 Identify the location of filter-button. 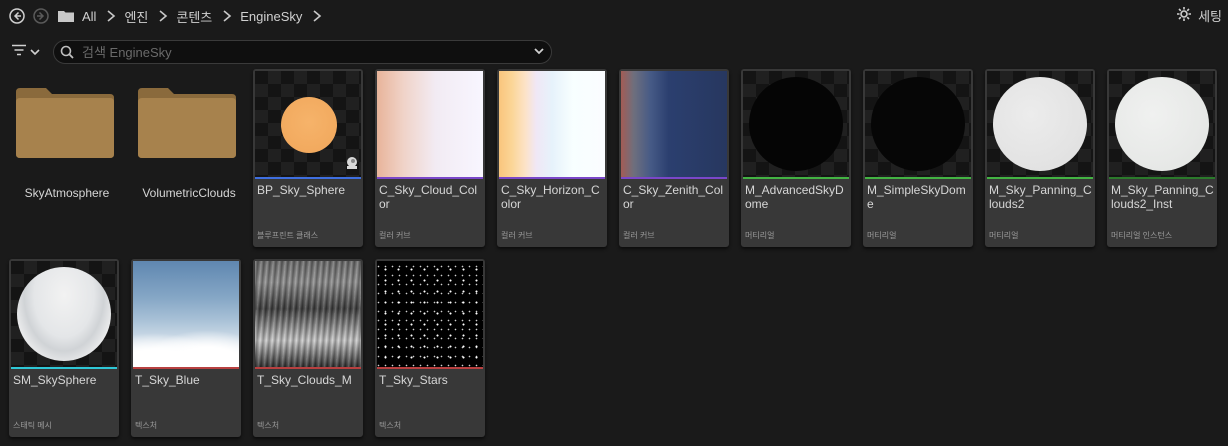
(26, 52).